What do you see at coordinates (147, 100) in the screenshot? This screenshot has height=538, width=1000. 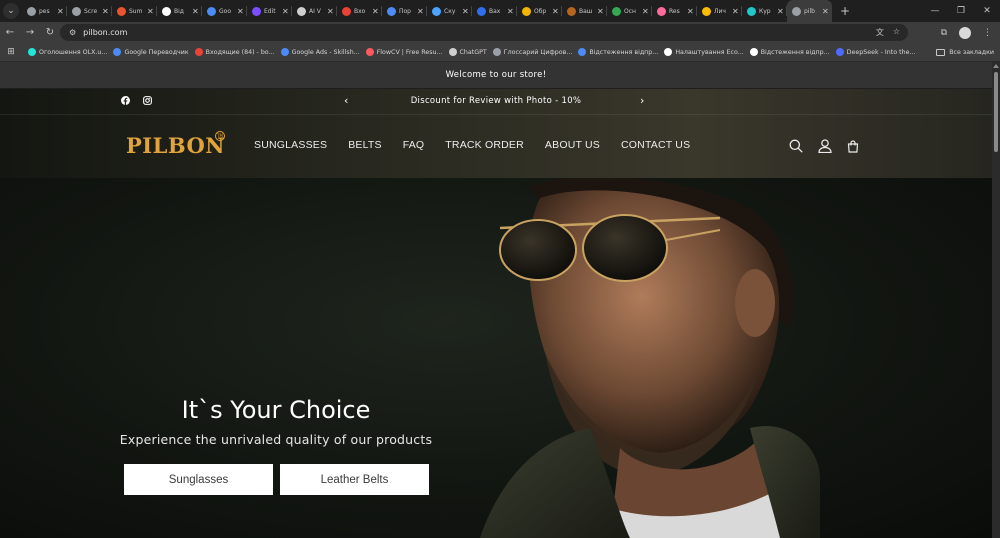 I see `instagram-icon` at bounding box center [147, 100].